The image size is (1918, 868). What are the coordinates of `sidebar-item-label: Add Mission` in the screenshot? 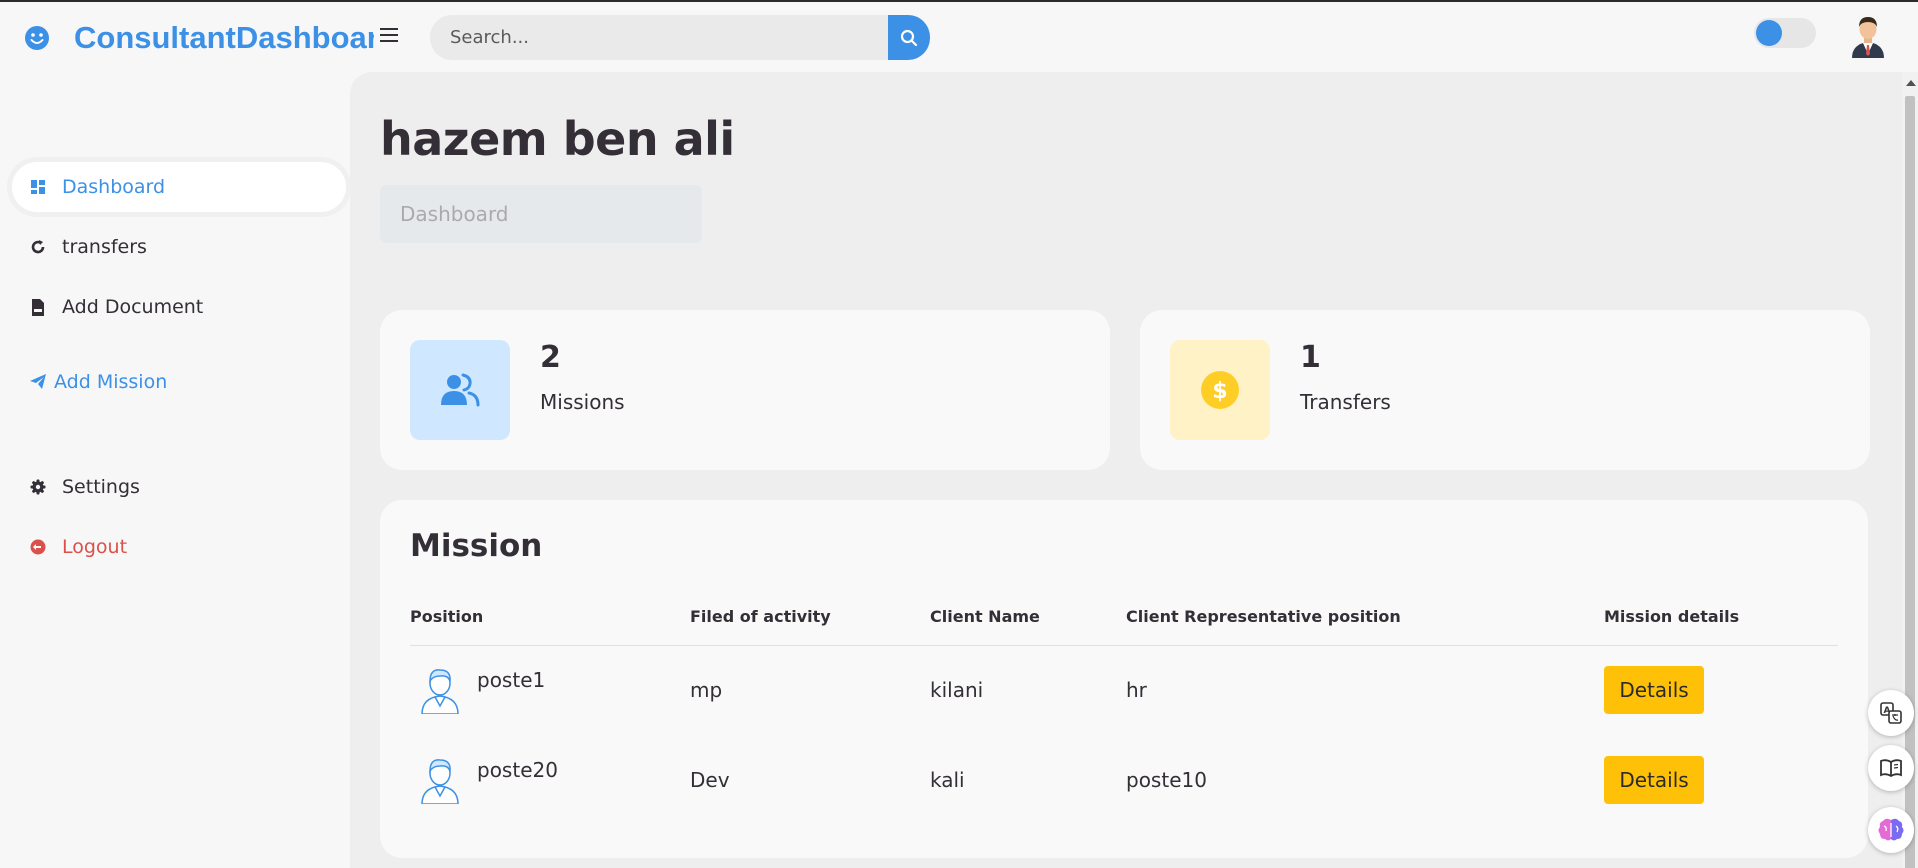 It's located at (111, 382).